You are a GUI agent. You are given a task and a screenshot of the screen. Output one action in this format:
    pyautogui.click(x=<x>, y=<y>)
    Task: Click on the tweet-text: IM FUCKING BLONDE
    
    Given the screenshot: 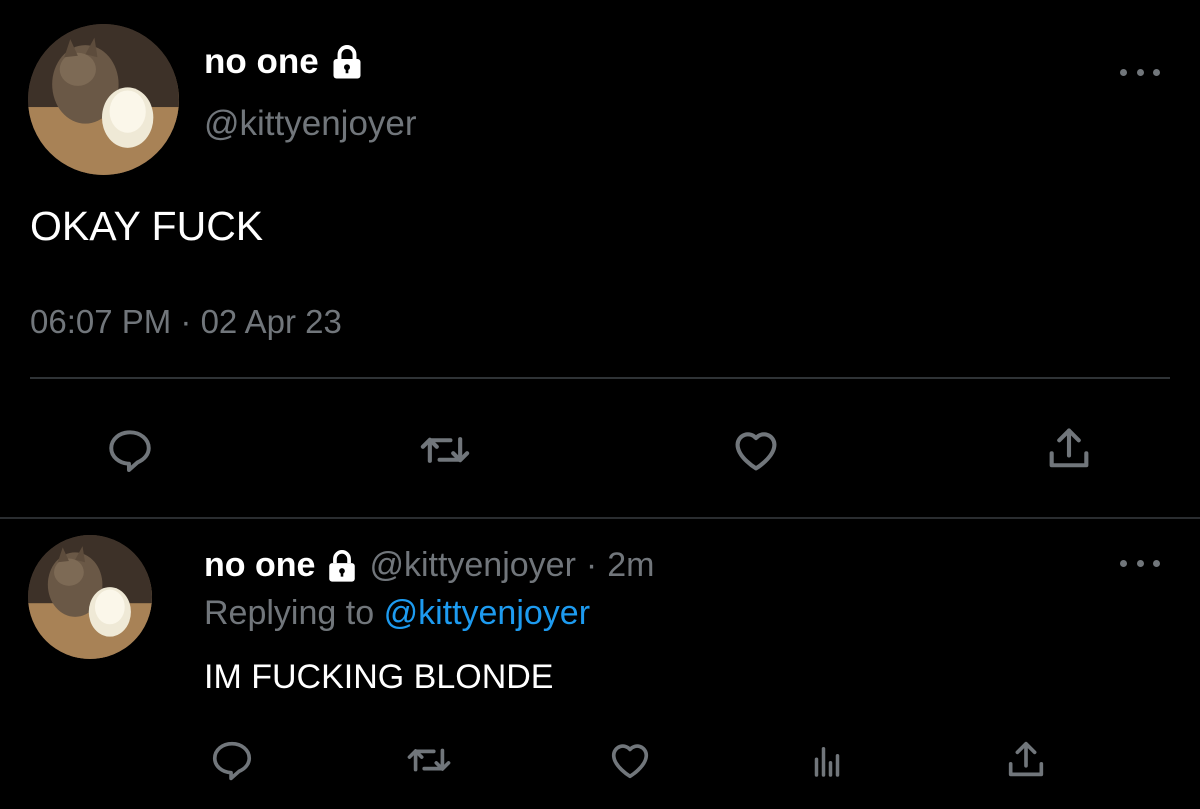 What is the action you would take?
    pyautogui.click(x=379, y=677)
    